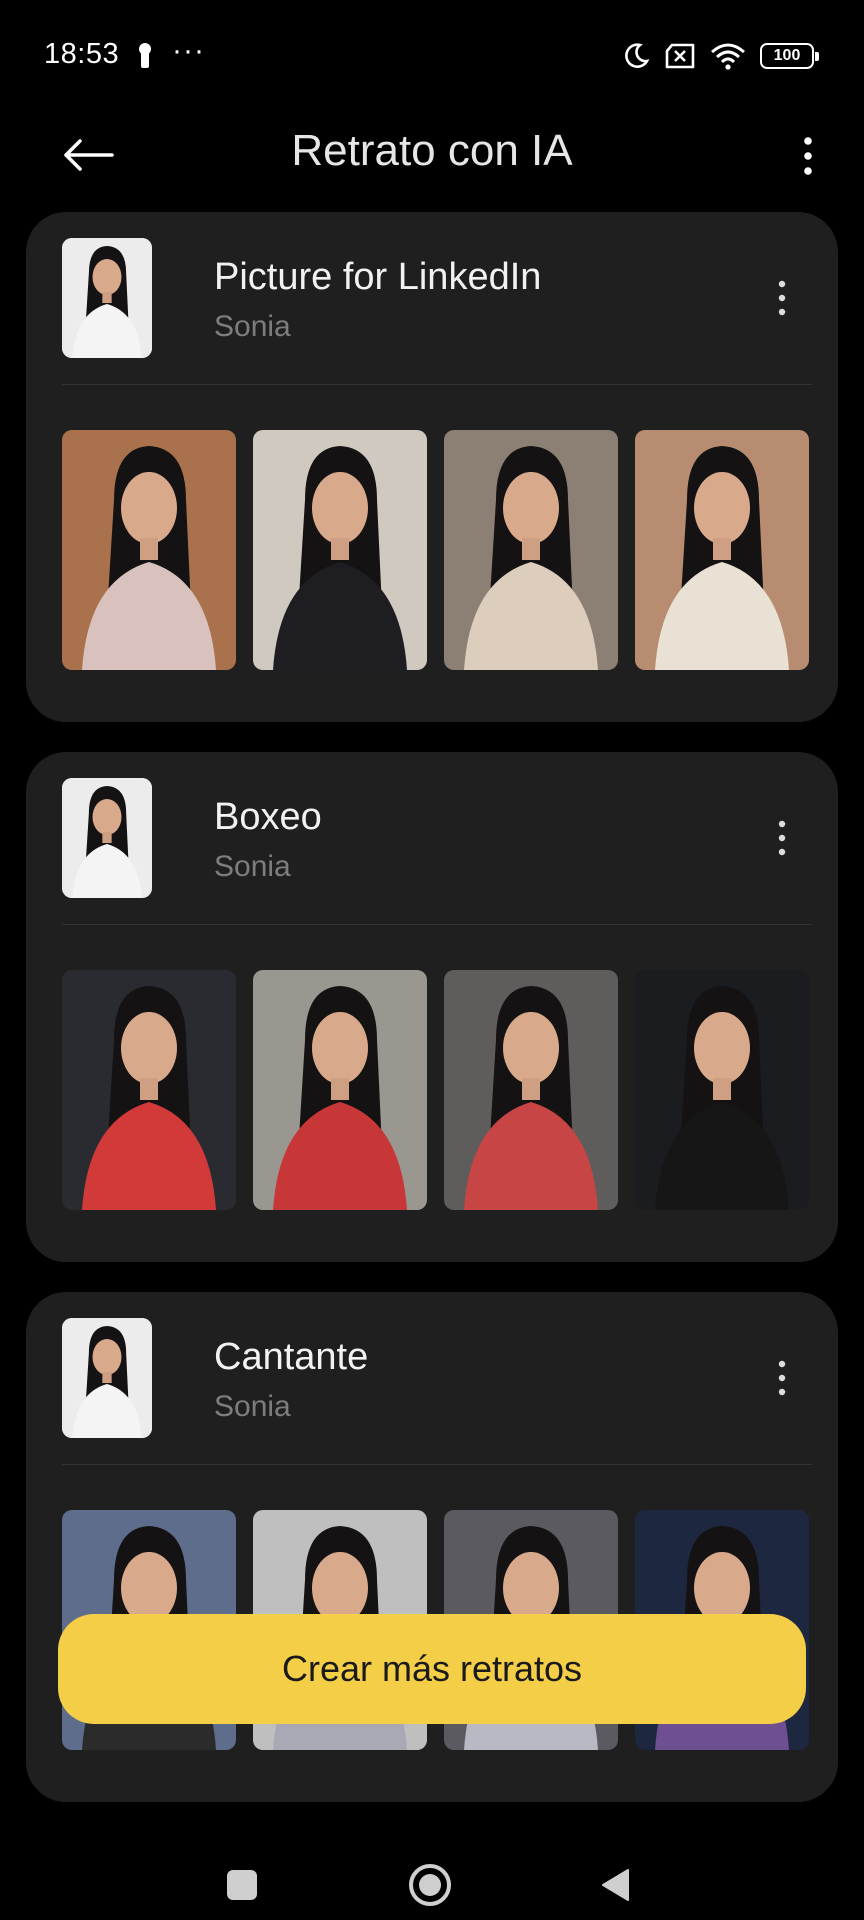  What do you see at coordinates (432, 150) in the screenshot?
I see `page-title: Retrato con IA` at bounding box center [432, 150].